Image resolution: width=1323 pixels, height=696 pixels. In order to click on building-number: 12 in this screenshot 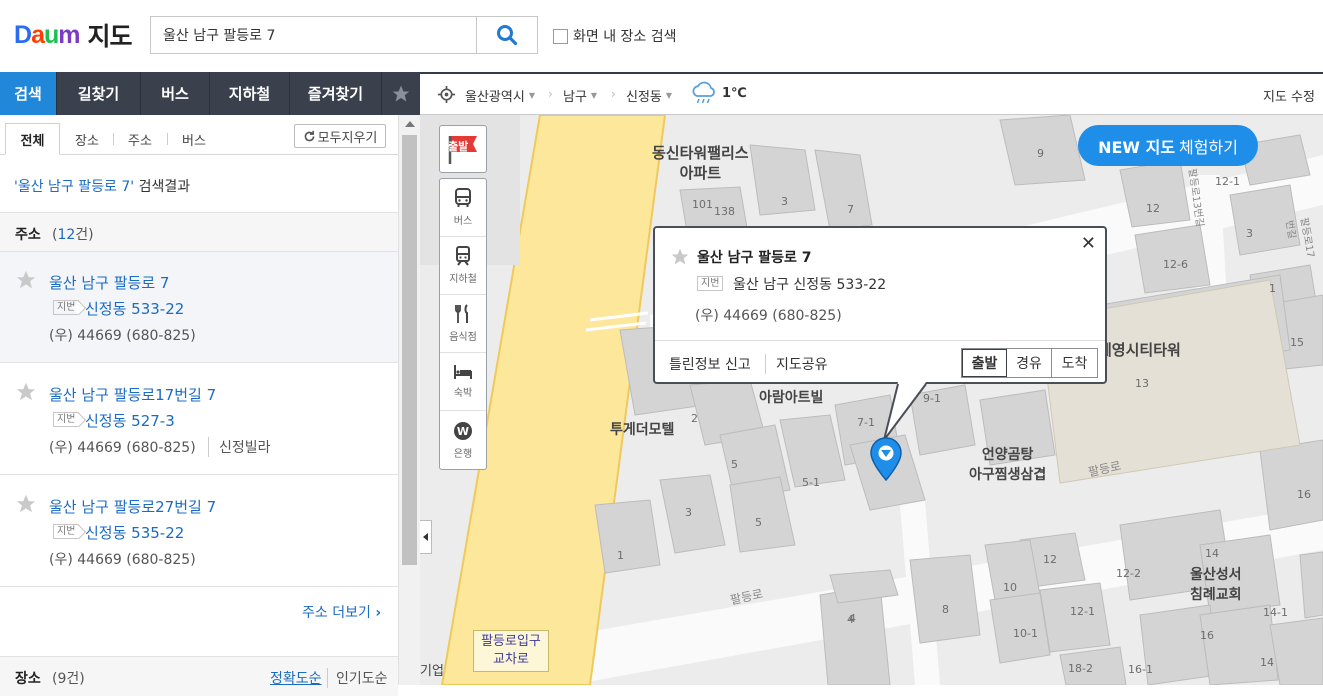, I will do `click(1050, 559)`.